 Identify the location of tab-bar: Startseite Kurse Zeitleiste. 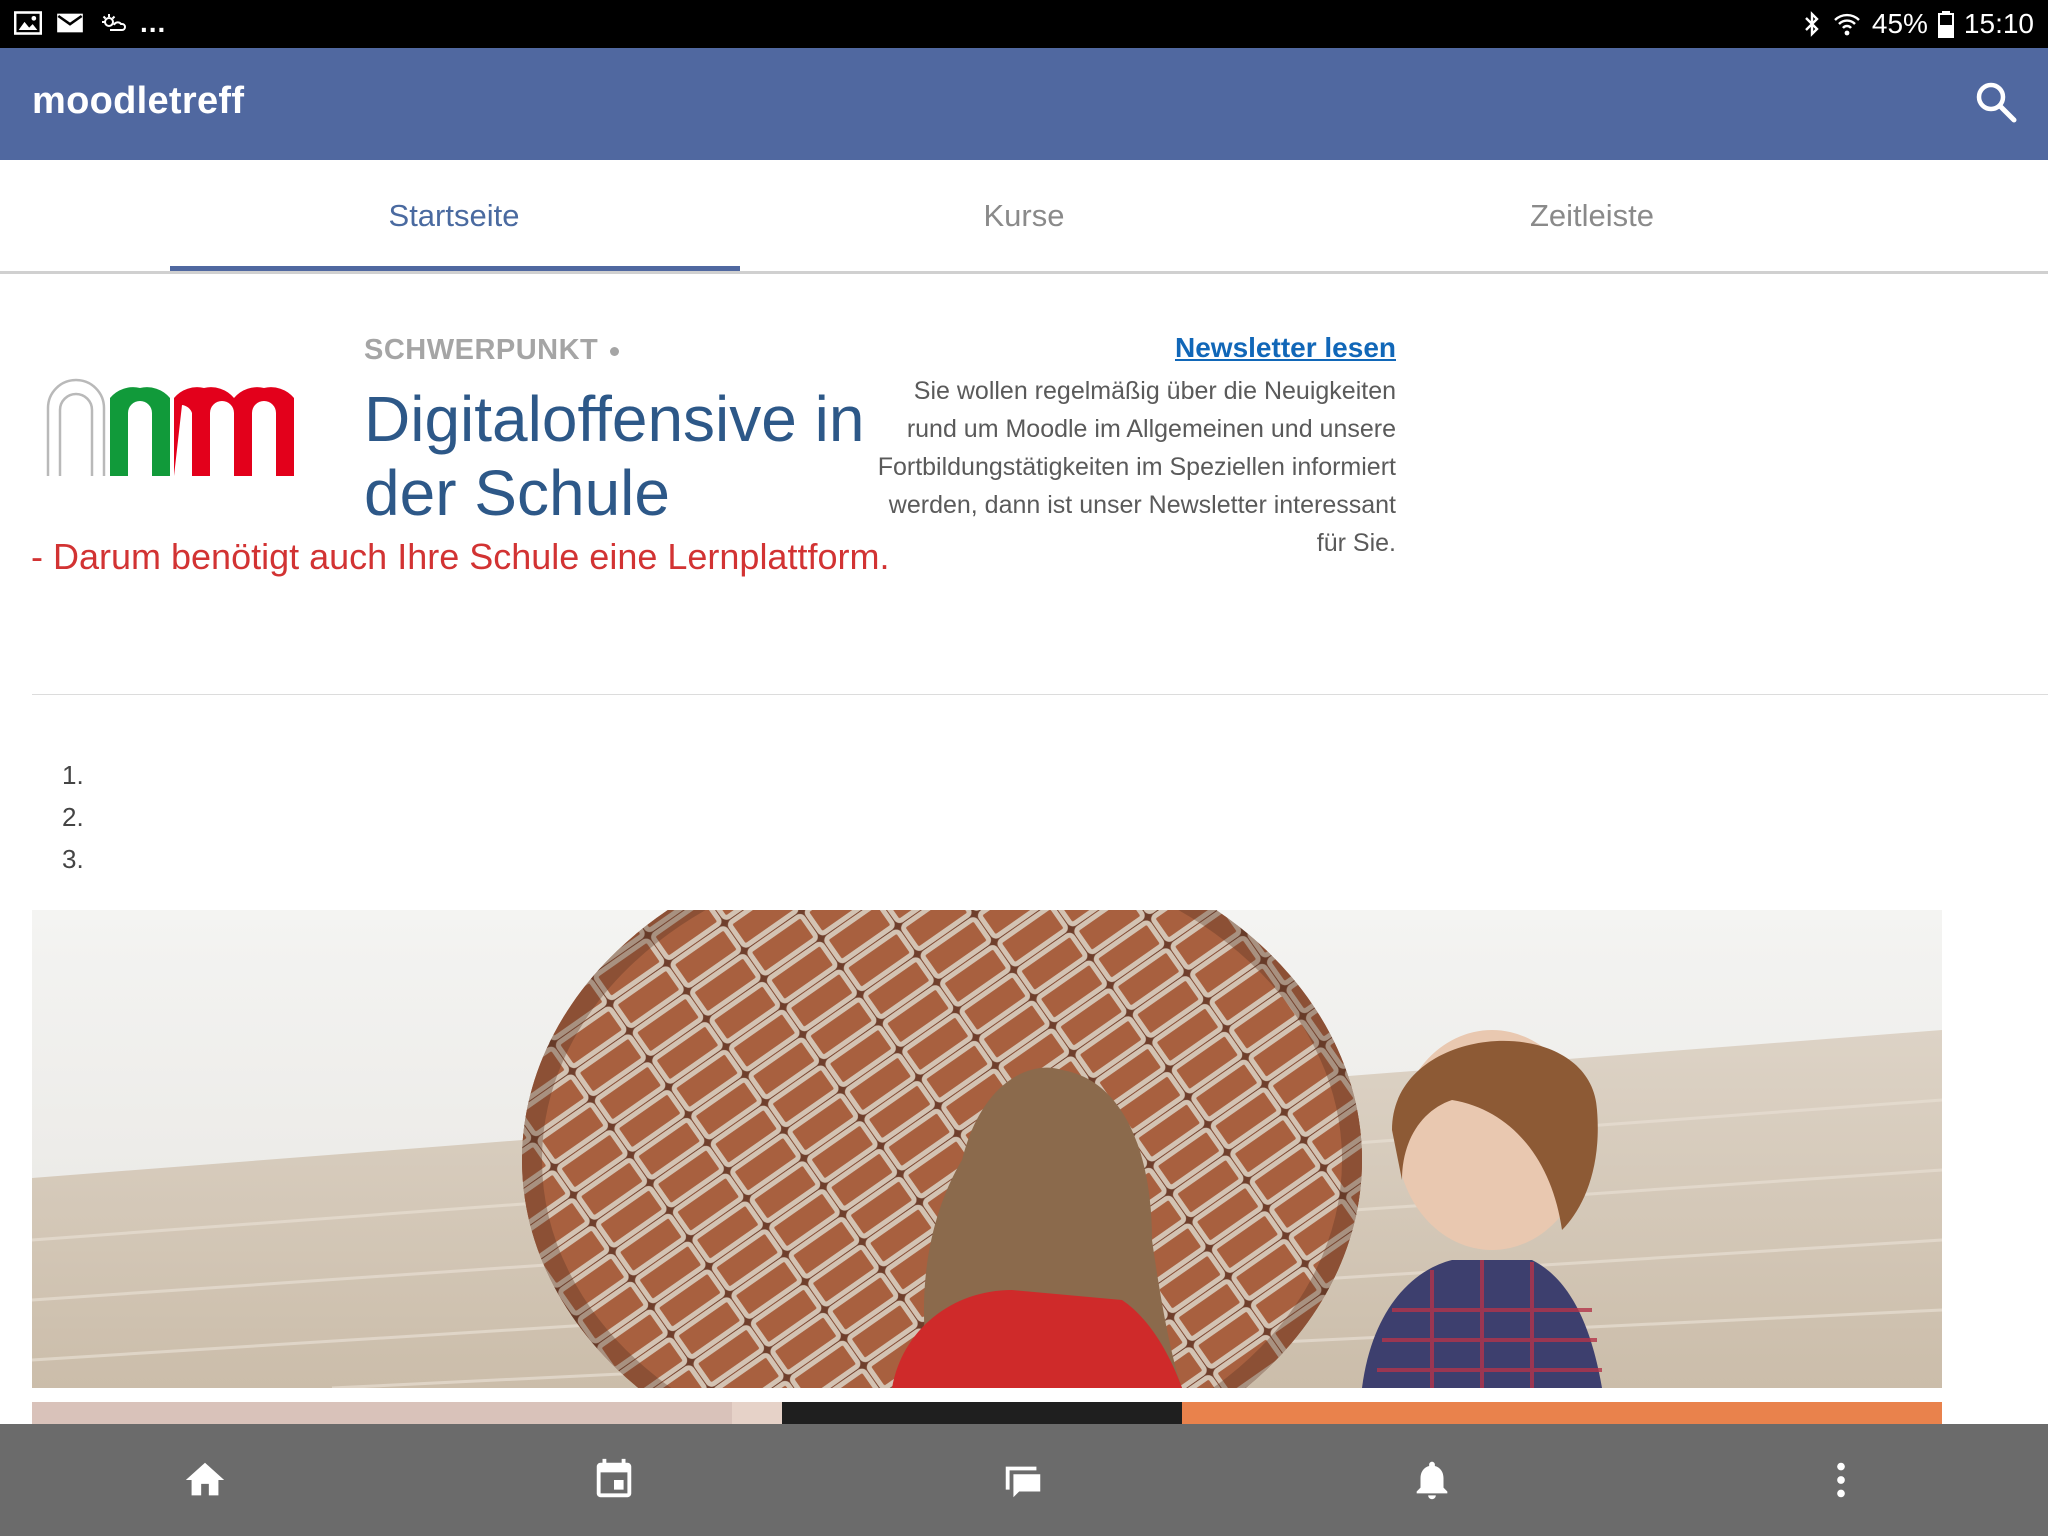
(1024, 217).